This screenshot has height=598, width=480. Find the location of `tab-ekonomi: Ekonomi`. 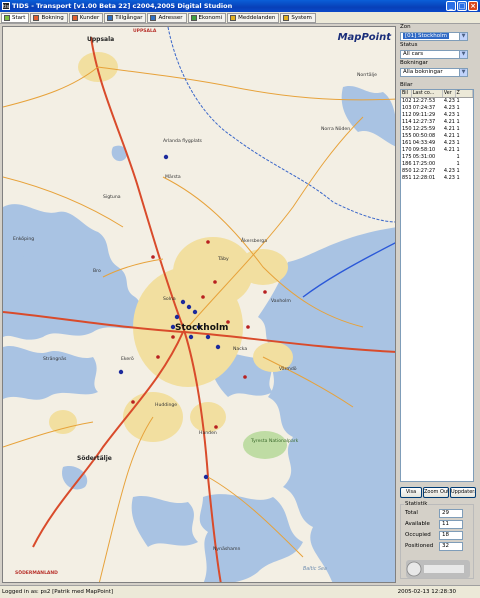

tab-ekonomi: Ekonomi is located at coordinates (207, 17).